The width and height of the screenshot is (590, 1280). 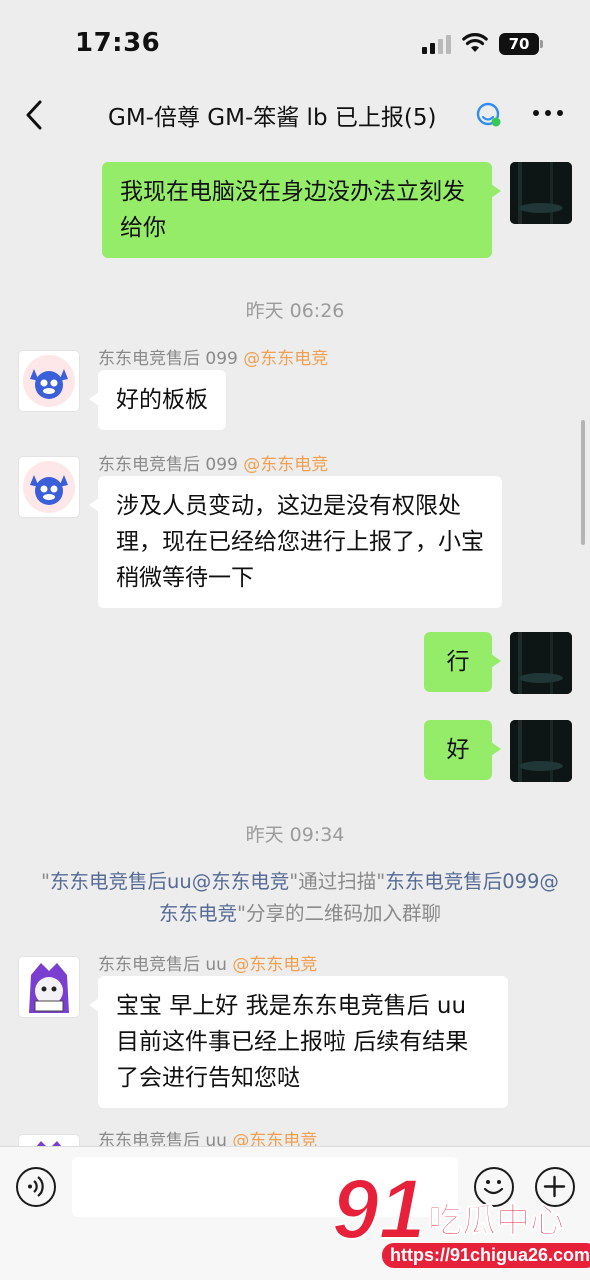 I want to click on time-divider: 昨天 06:26, so click(x=295, y=311).